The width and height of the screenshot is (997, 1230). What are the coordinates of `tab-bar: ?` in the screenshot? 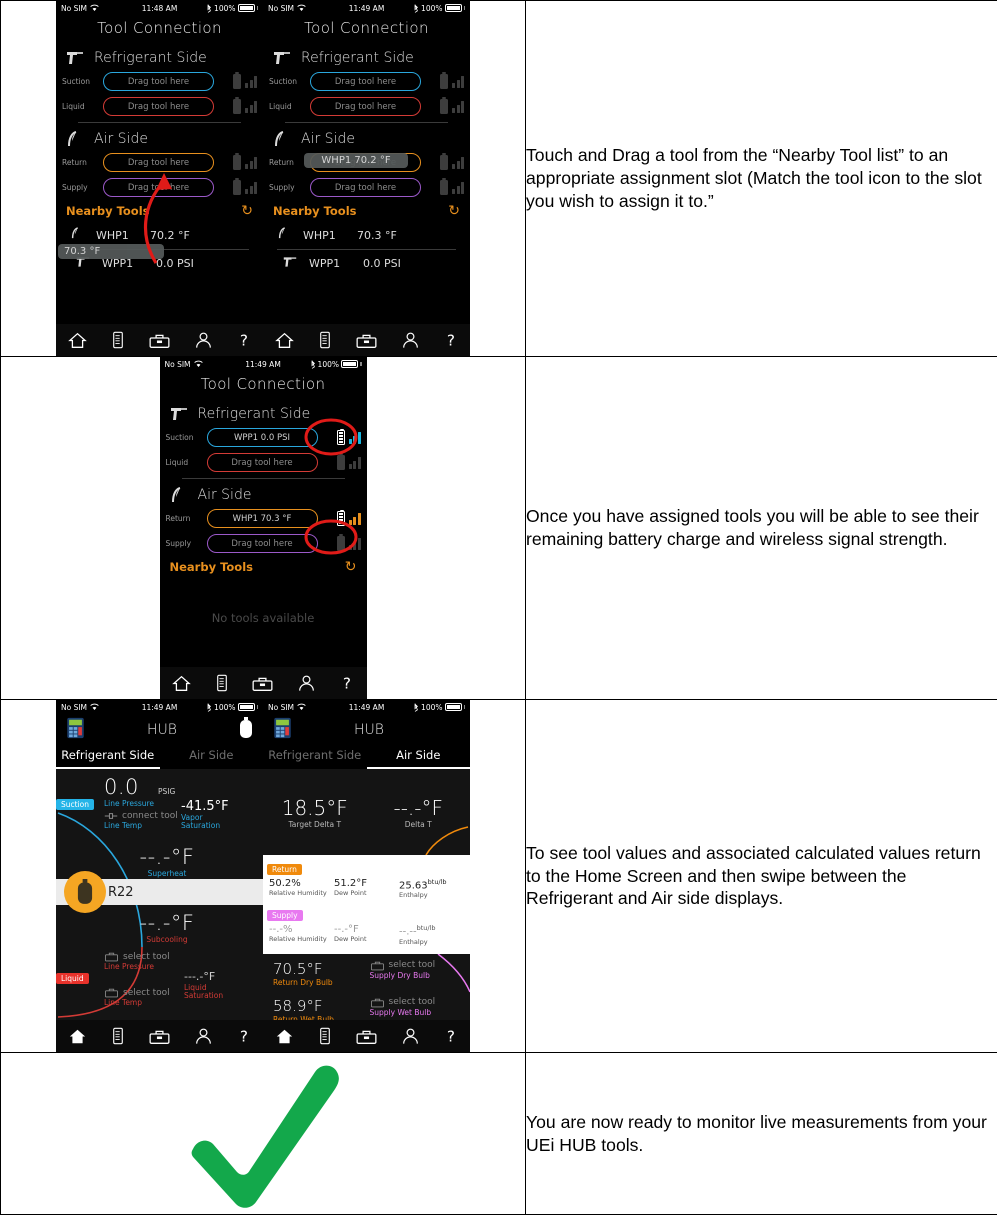 It's located at (366, 340).